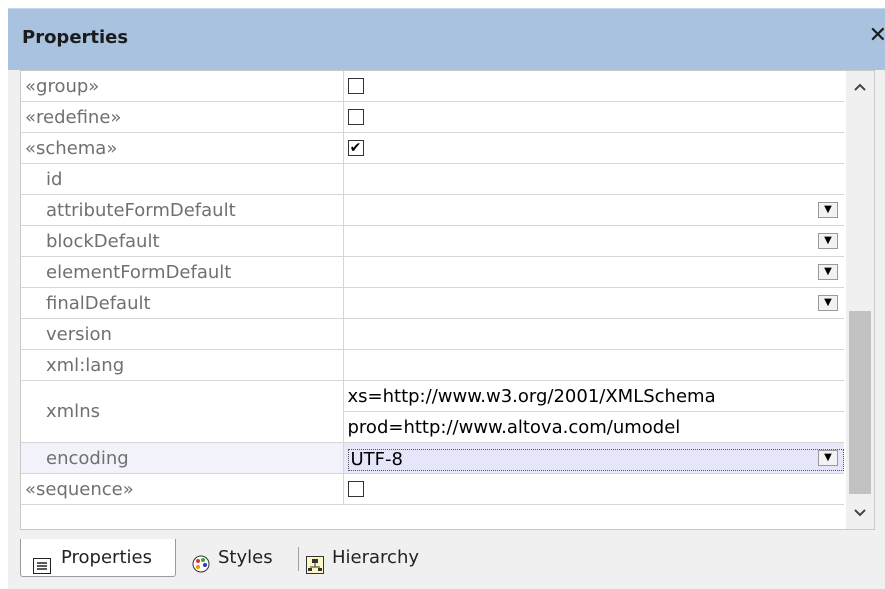 The height and width of the screenshot is (589, 885). What do you see at coordinates (860, 87) in the screenshot?
I see `scroll-up-icon` at bounding box center [860, 87].